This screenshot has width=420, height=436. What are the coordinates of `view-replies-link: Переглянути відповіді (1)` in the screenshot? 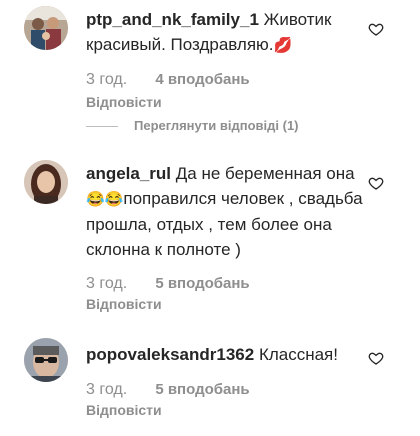 It's located at (192, 125).